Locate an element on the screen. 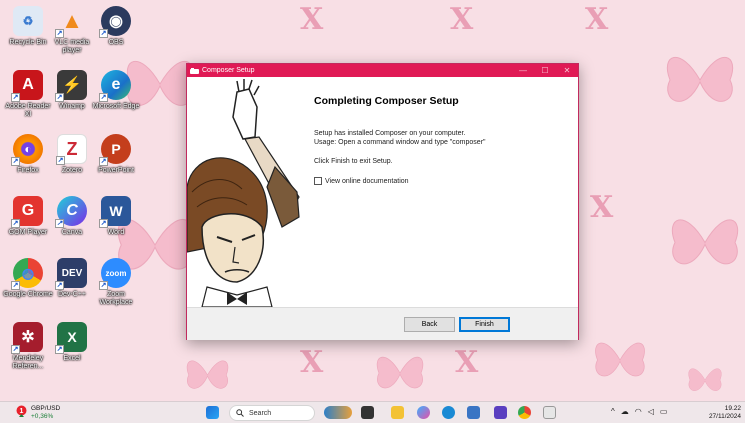  wizard-footer: Back Finish is located at coordinates (382, 323).